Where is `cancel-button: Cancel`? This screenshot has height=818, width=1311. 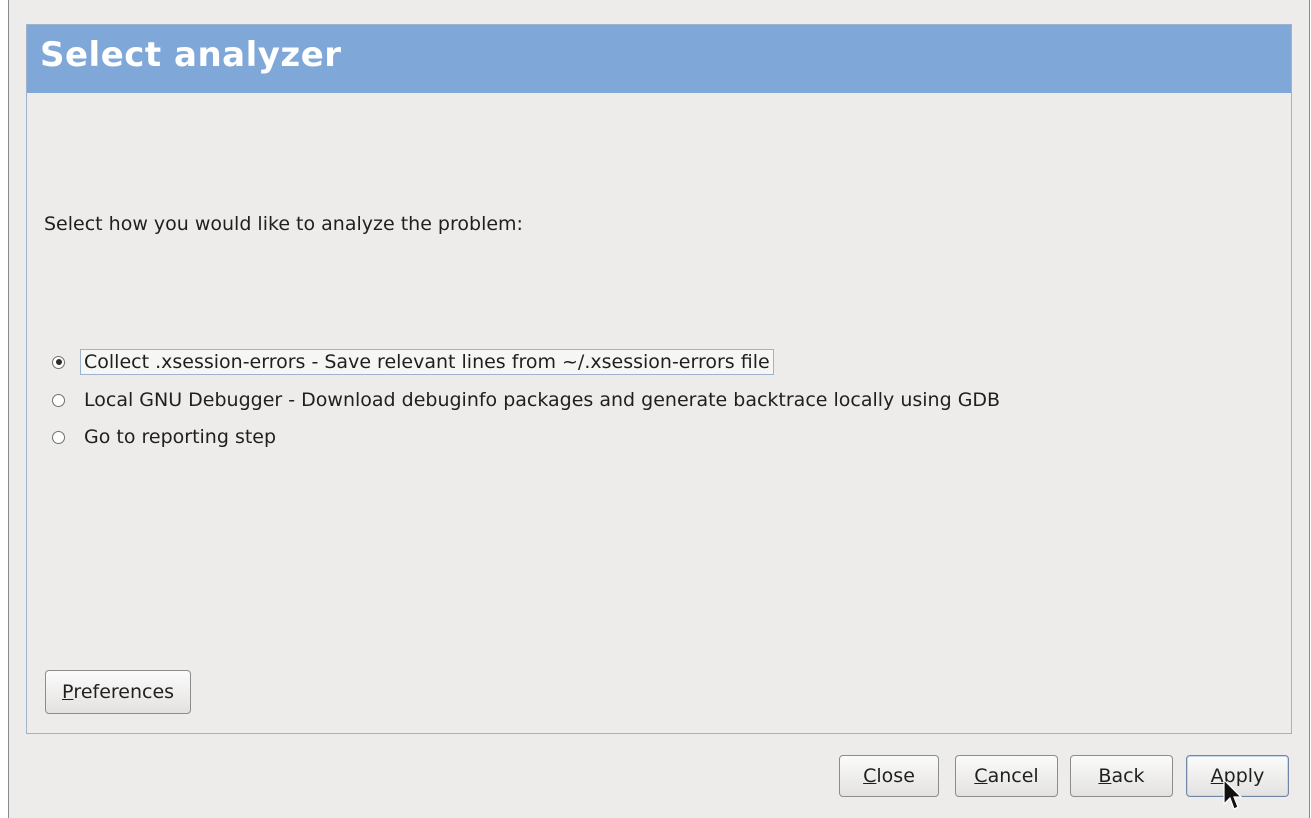 cancel-button: Cancel is located at coordinates (1006, 776).